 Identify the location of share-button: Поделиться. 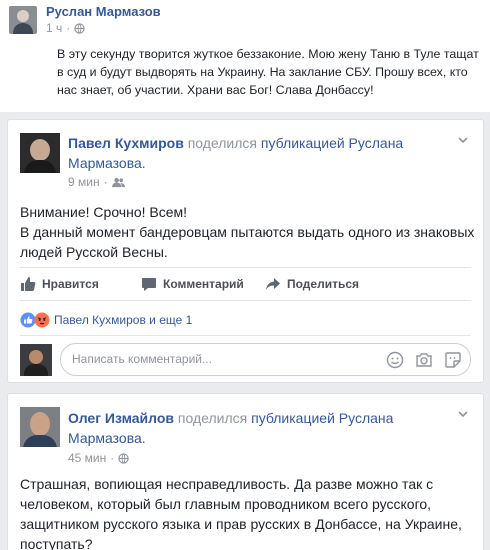
(312, 284).